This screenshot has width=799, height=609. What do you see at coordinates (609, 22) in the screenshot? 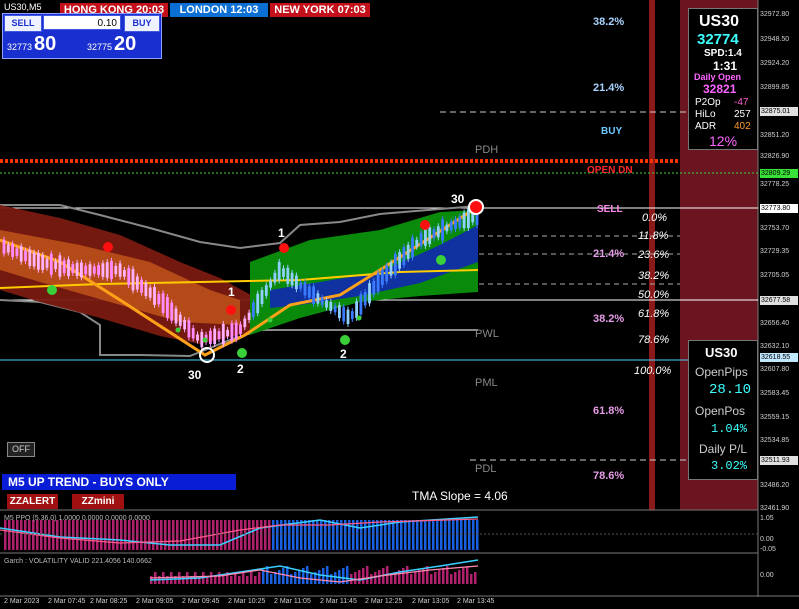
I see `fib-label-38: 38.2%` at bounding box center [609, 22].